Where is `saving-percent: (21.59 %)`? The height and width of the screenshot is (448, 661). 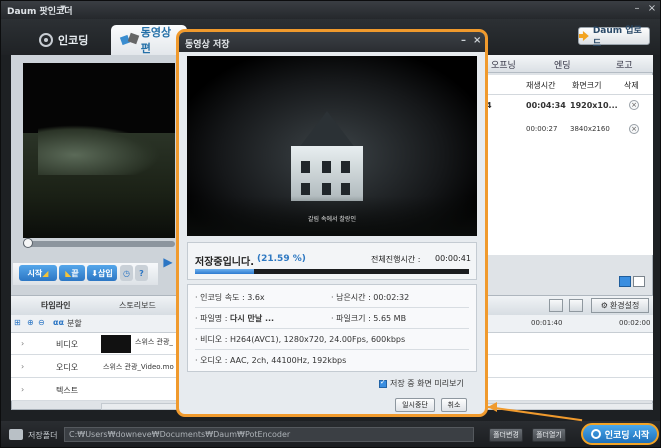
saving-percent: (21.59 %) is located at coordinates (281, 259).